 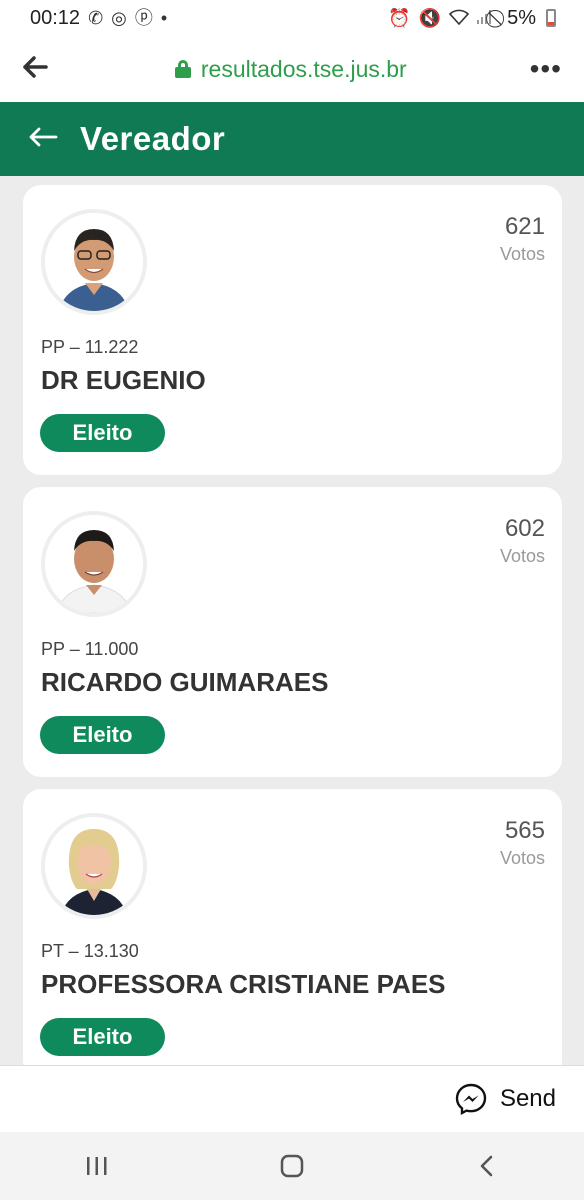 What do you see at coordinates (484, 18) in the screenshot?
I see `signal-icon` at bounding box center [484, 18].